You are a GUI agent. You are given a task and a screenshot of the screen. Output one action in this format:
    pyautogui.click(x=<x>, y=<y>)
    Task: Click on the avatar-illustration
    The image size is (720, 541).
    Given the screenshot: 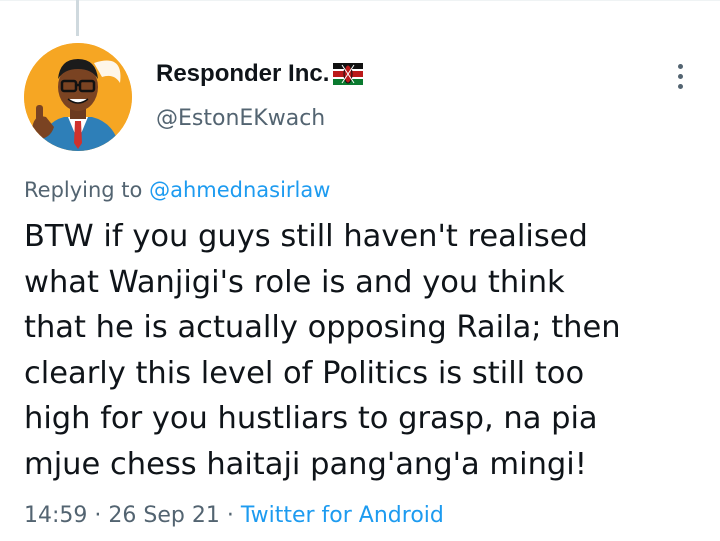 What is the action you would take?
    pyautogui.click(x=78, y=97)
    